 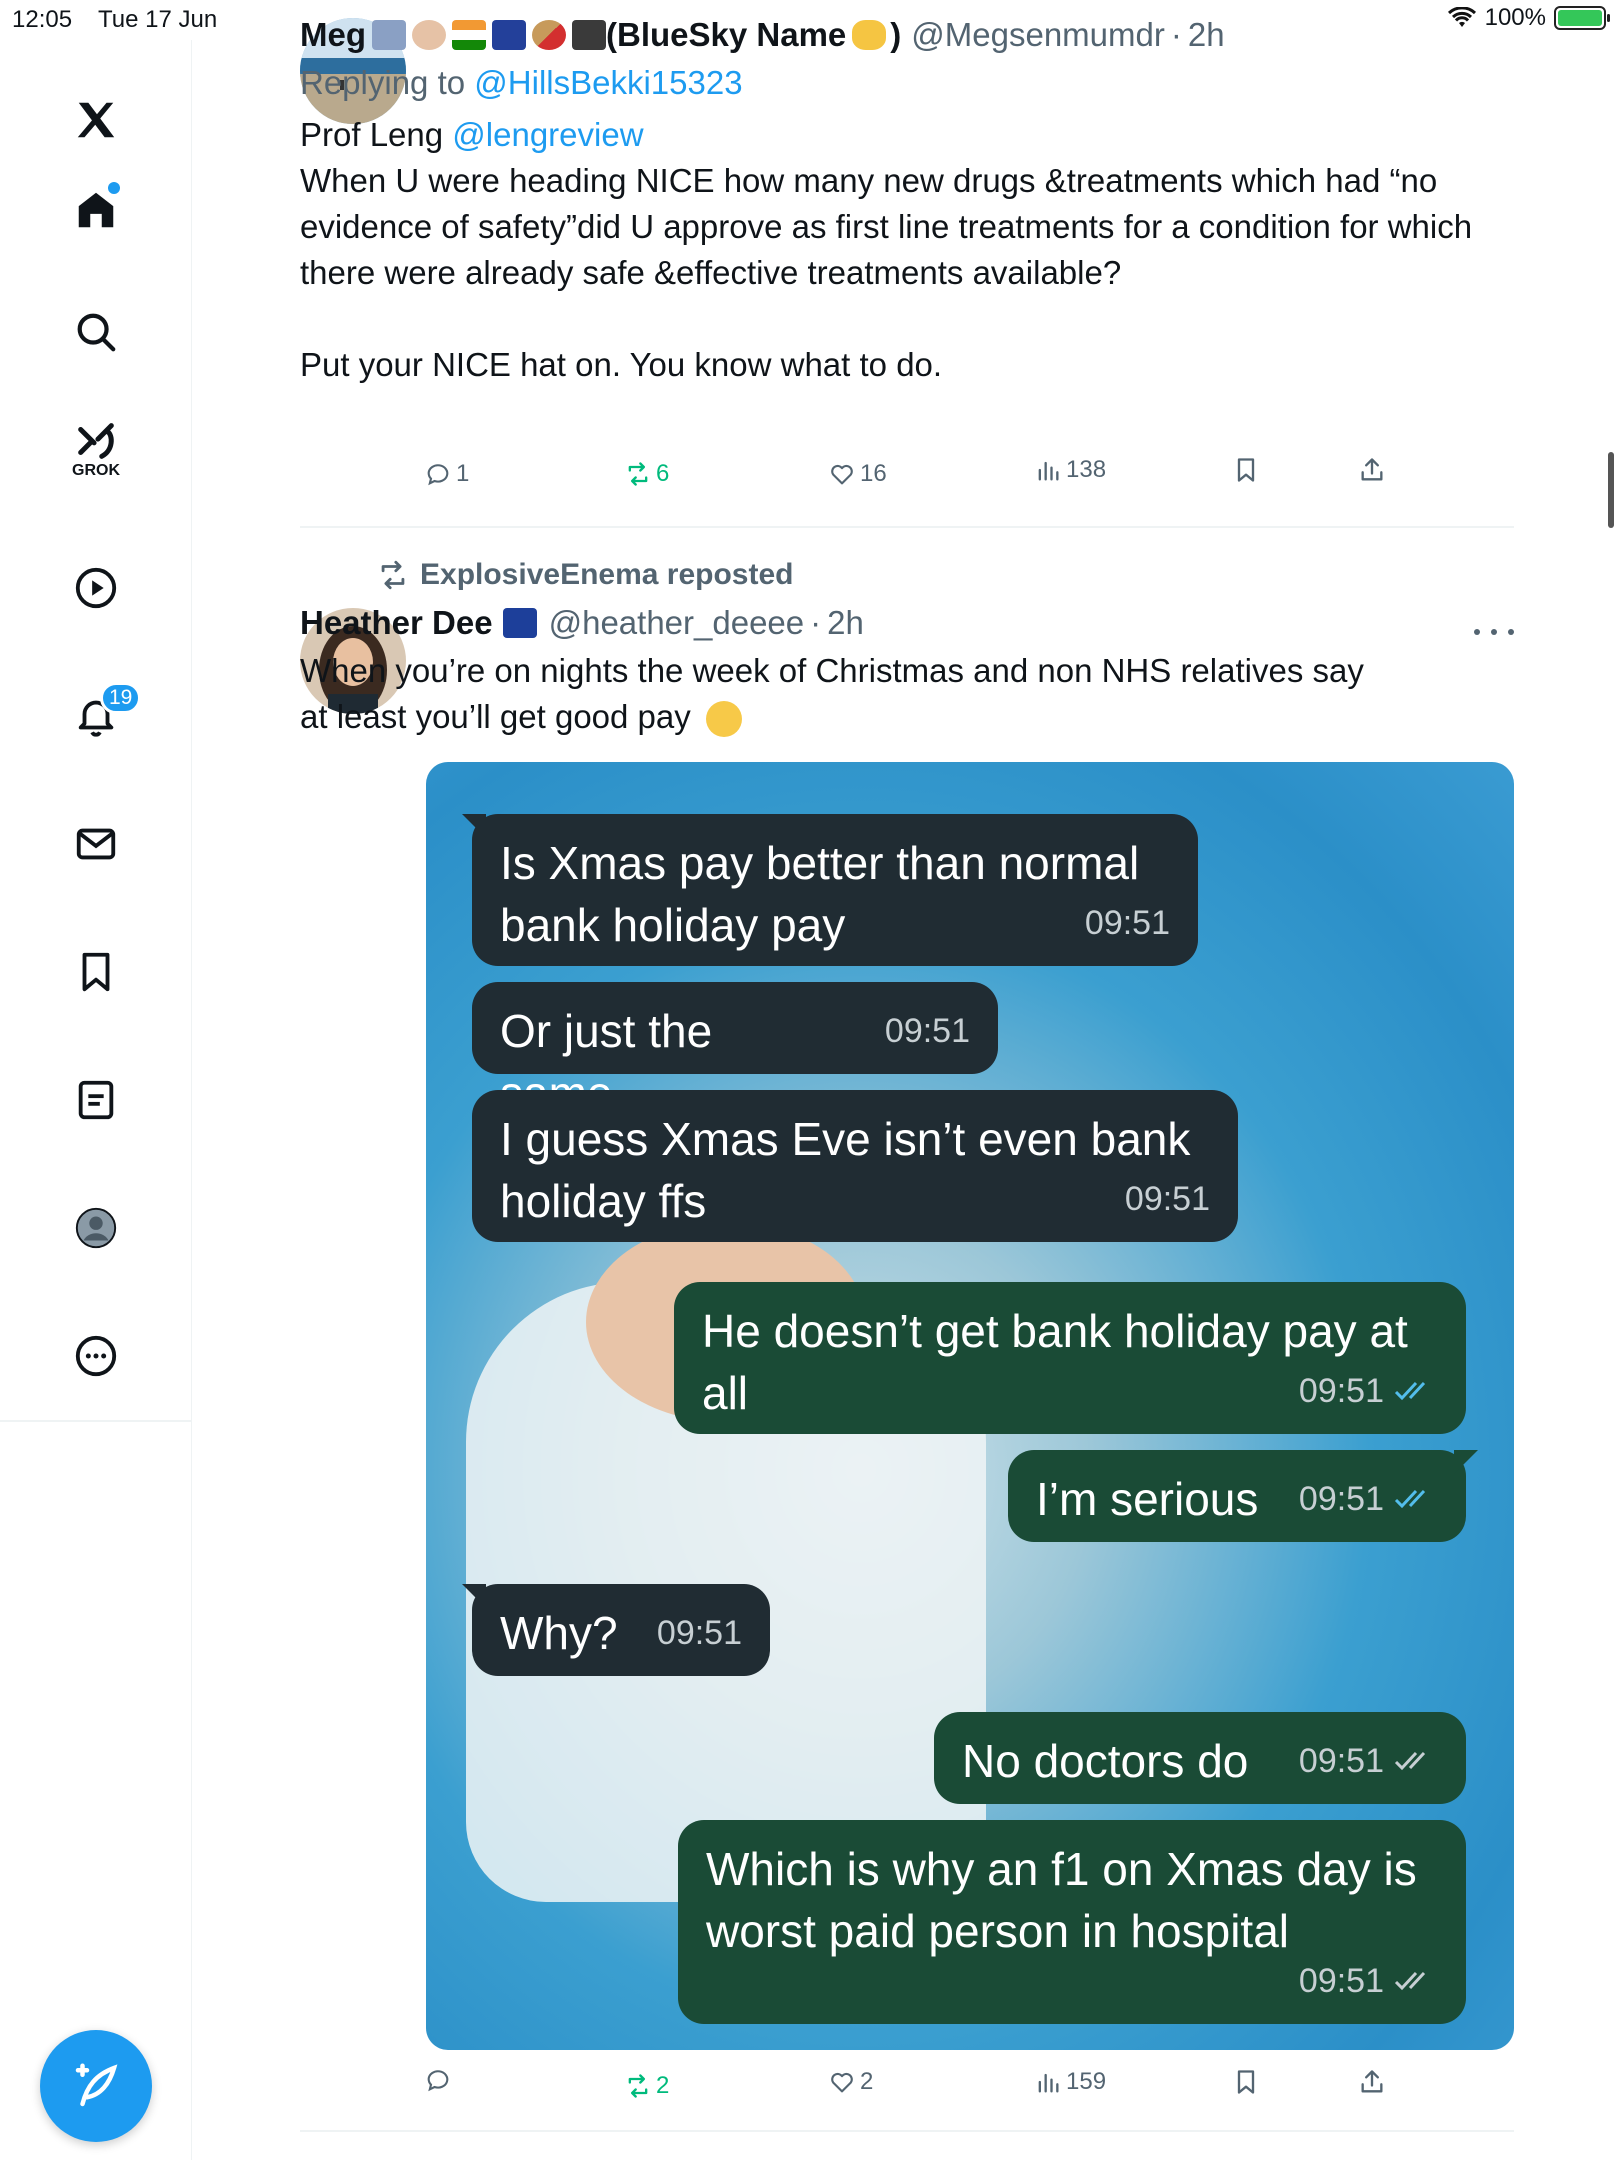 I want to click on tweet2-like-button: 2, so click(x=850, y=2082).